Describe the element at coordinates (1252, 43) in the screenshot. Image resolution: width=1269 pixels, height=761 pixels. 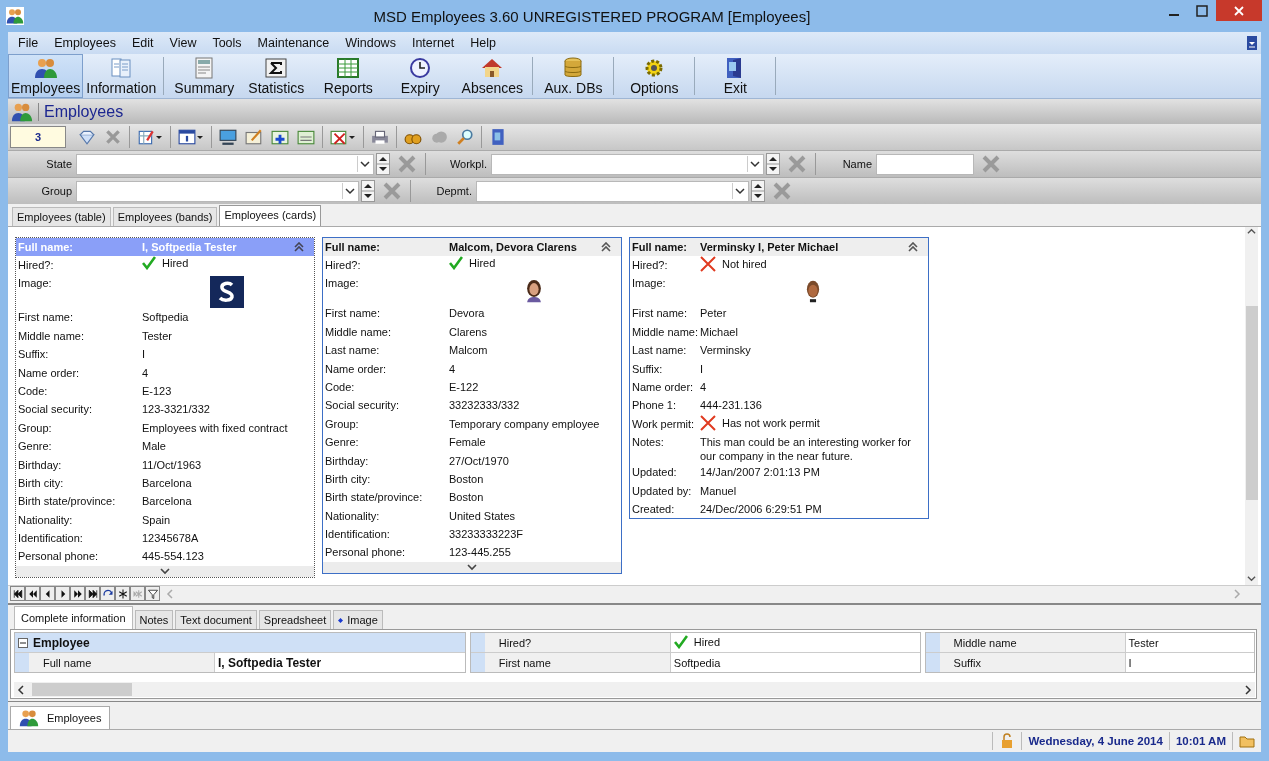
I see `dropdown-icon` at that location.